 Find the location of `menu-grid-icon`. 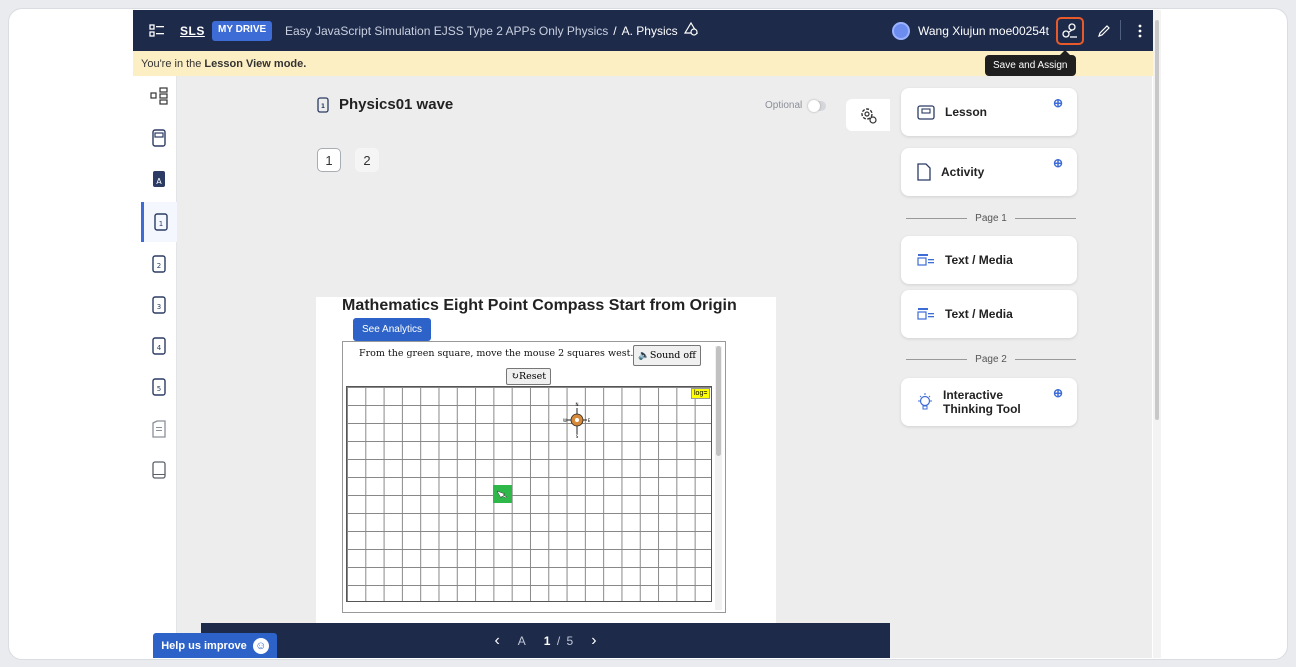

menu-grid-icon is located at coordinates (157, 30).